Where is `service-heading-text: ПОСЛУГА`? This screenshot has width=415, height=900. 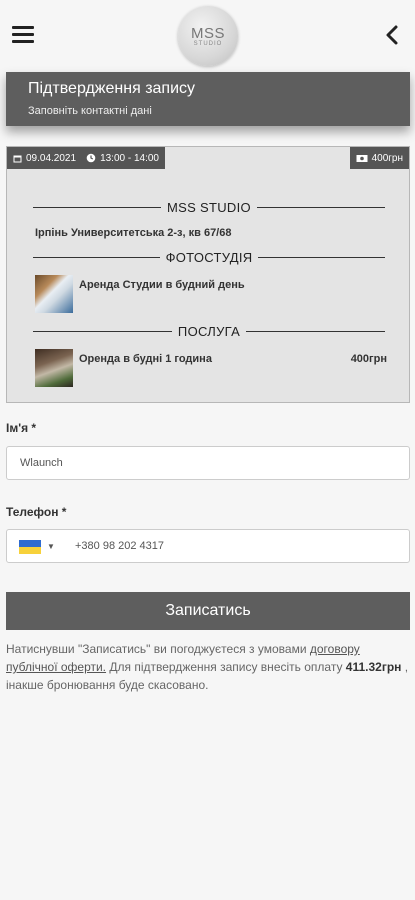 service-heading-text: ПОСЛУГА is located at coordinates (209, 331).